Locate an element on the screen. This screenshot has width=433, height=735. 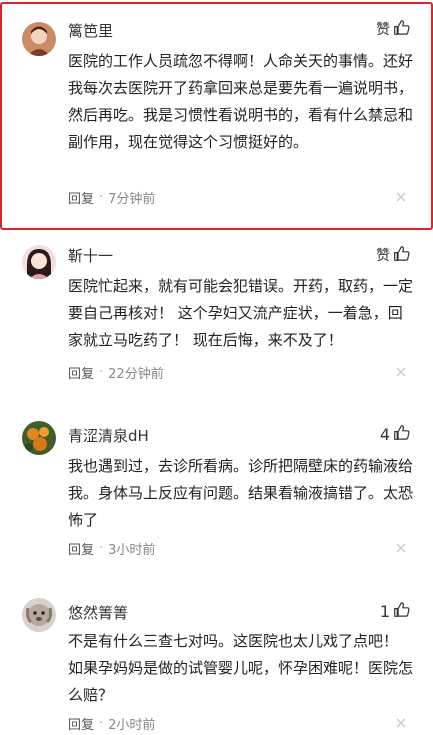
timestamp: 2小时前 is located at coordinates (132, 725).